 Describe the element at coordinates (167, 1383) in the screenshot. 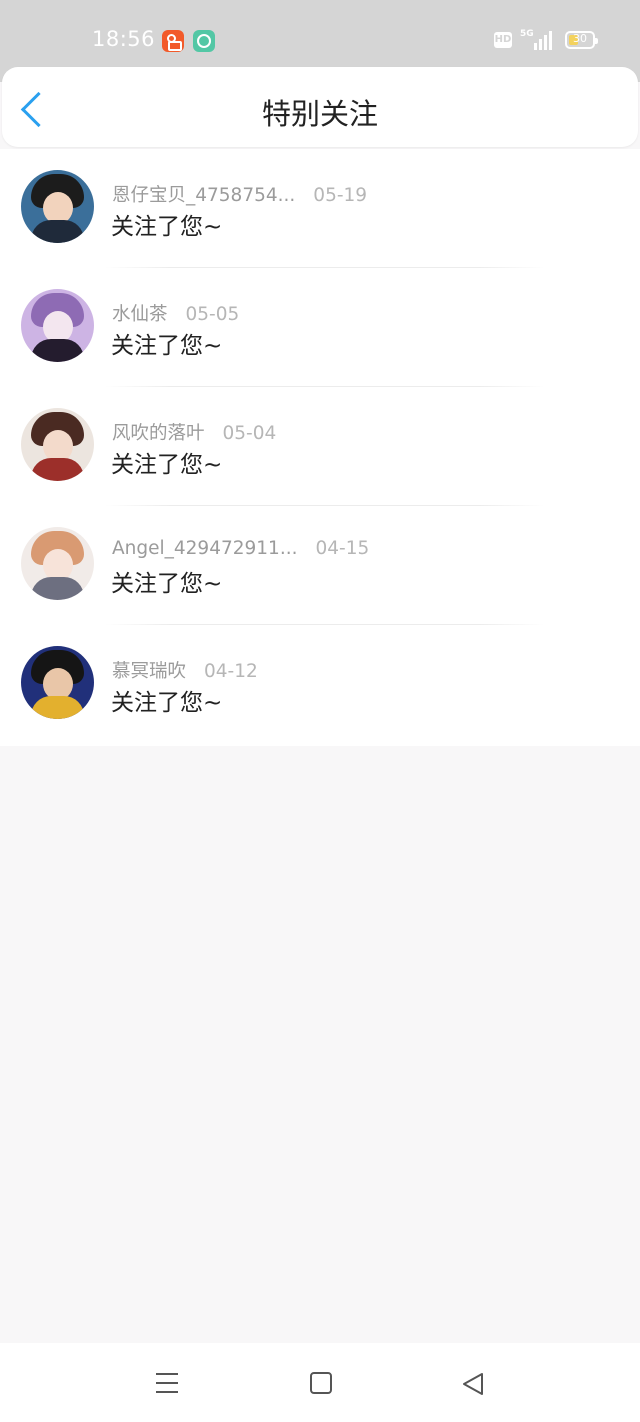

I see `menu-icon` at that location.